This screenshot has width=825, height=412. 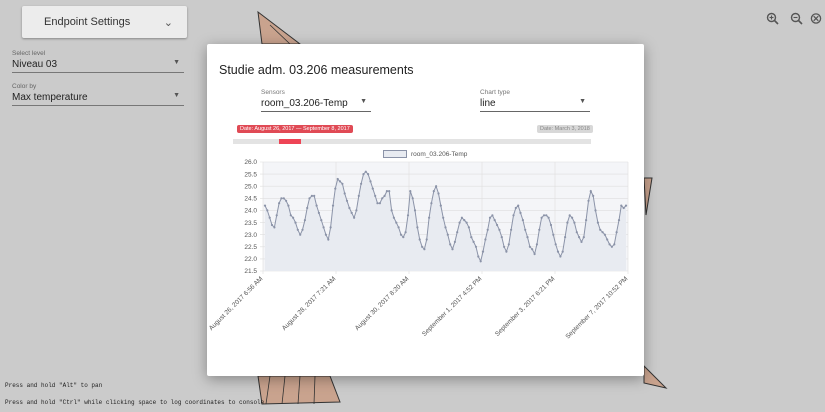 What do you see at coordinates (250, 259) in the screenshot?
I see `y-tick-label: 22.0` at bounding box center [250, 259].